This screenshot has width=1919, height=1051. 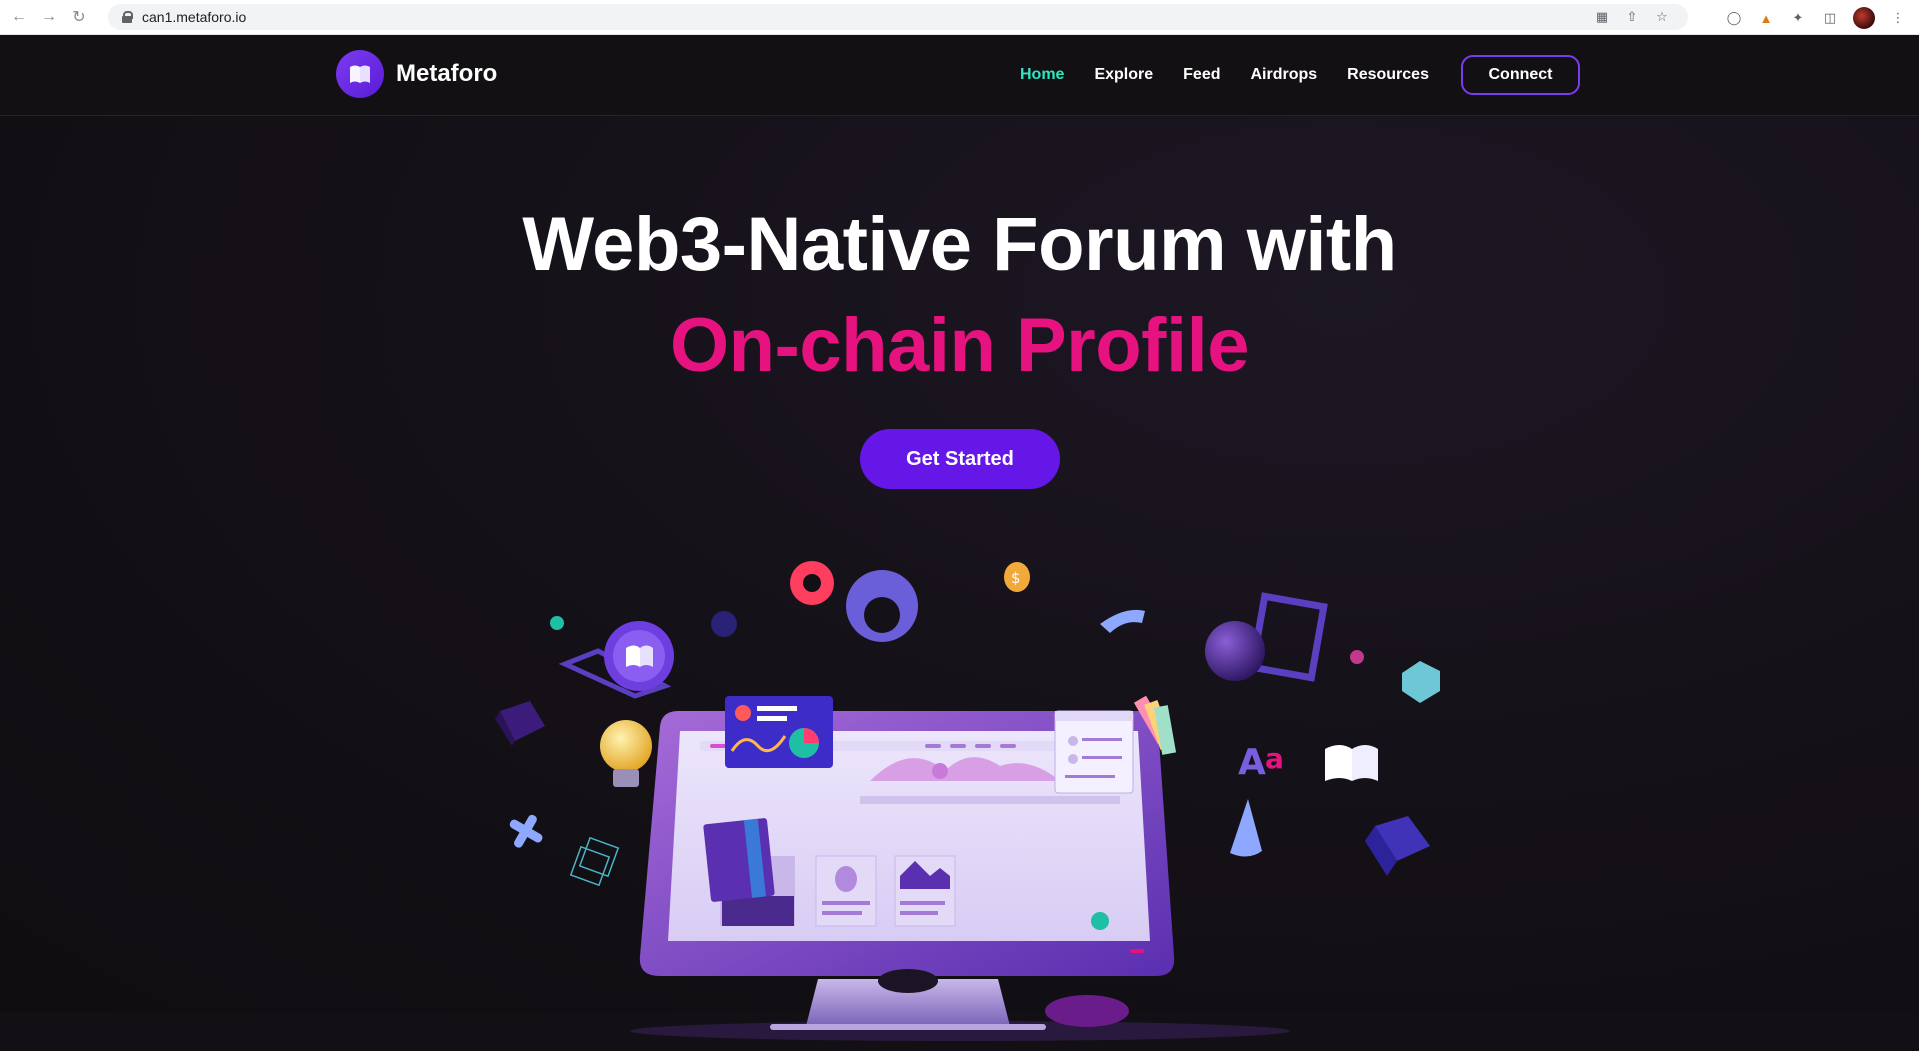 I want to click on get-started-button: Get Started, so click(x=960, y=459).